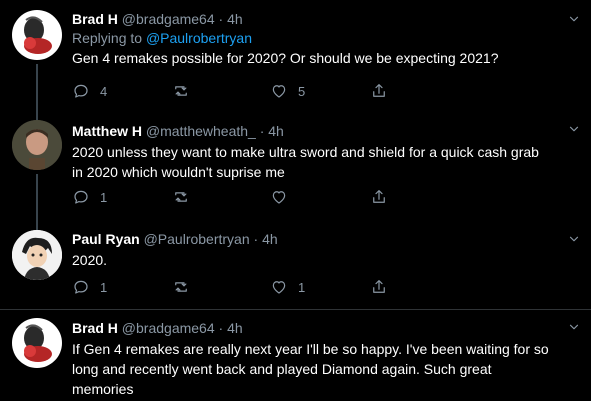 This screenshot has height=401, width=591. I want to click on tweet-header: Paul Ryan @Paulrobertryan · 4h, so click(324, 239).